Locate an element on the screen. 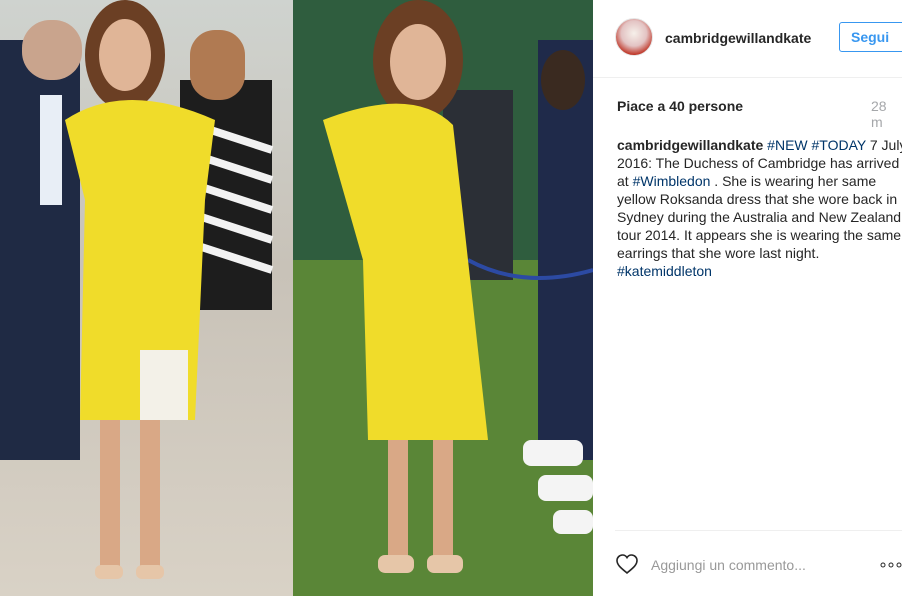 This screenshot has height=596, width=902. avatar is located at coordinates (634, 37).